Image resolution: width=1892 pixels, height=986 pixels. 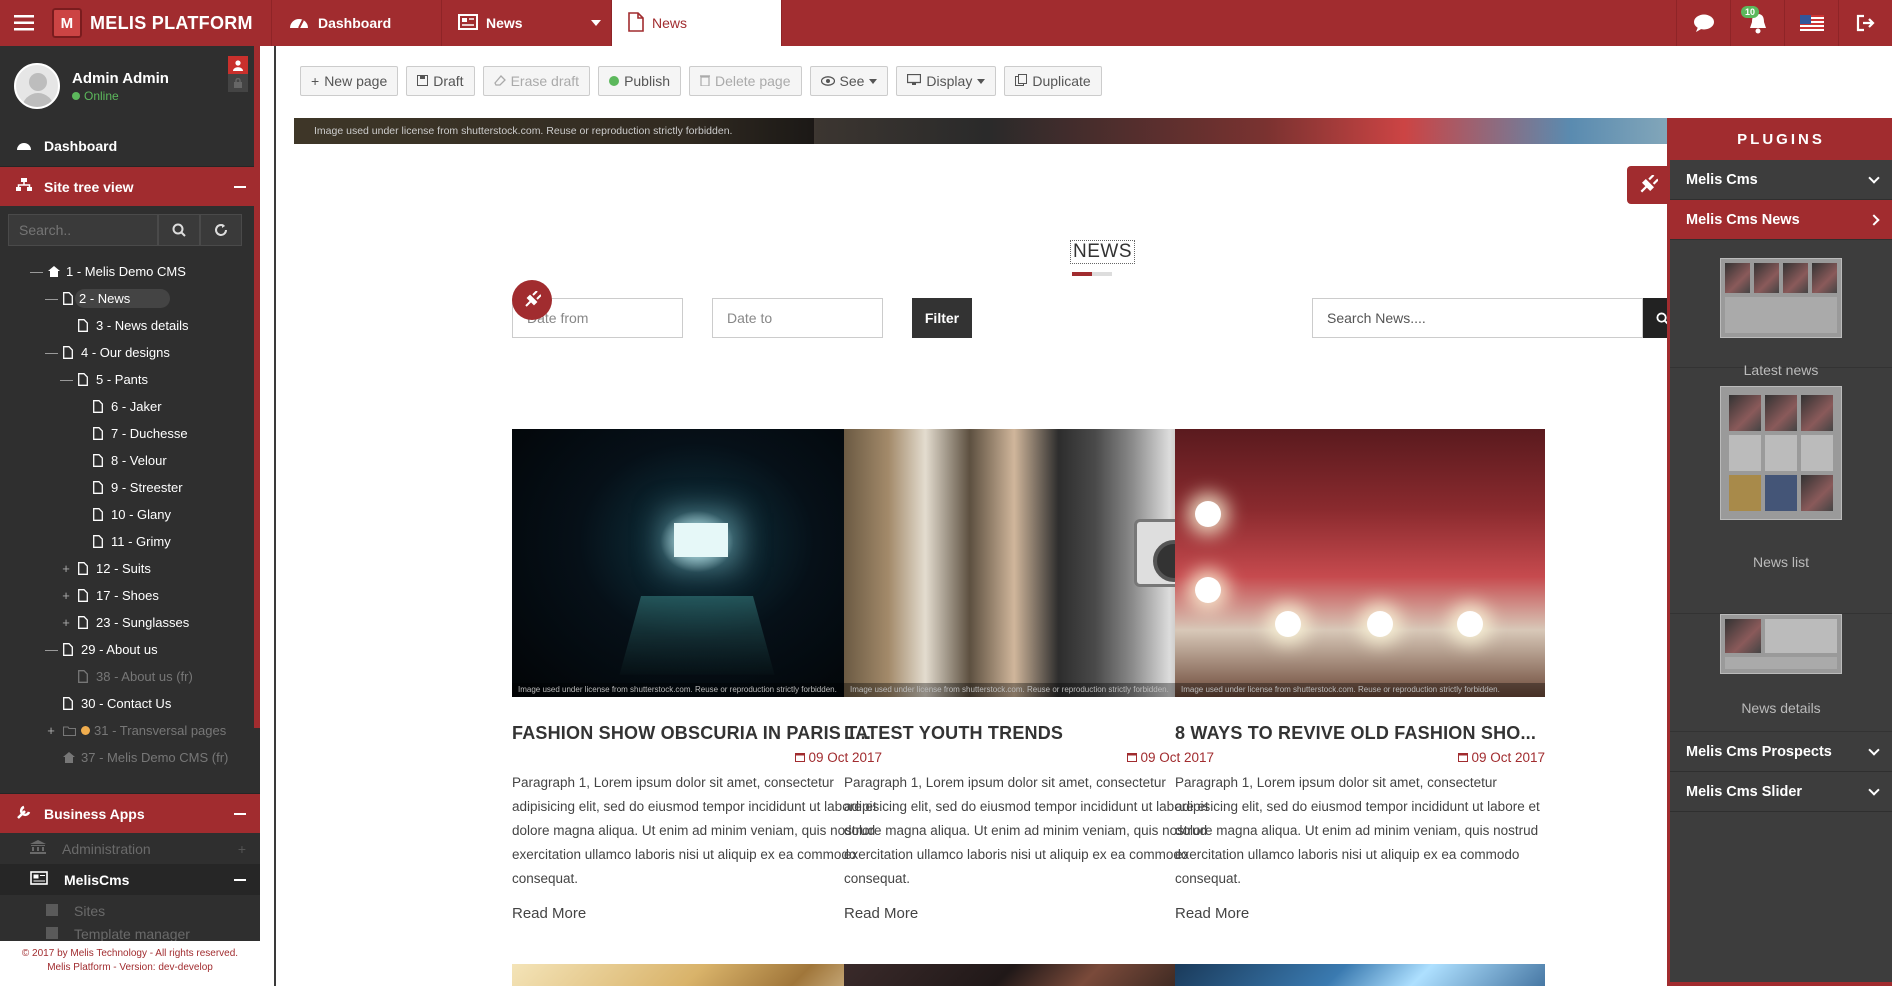 I want to click on tree-node: 9 - Streester, so click(x=130, y=487).